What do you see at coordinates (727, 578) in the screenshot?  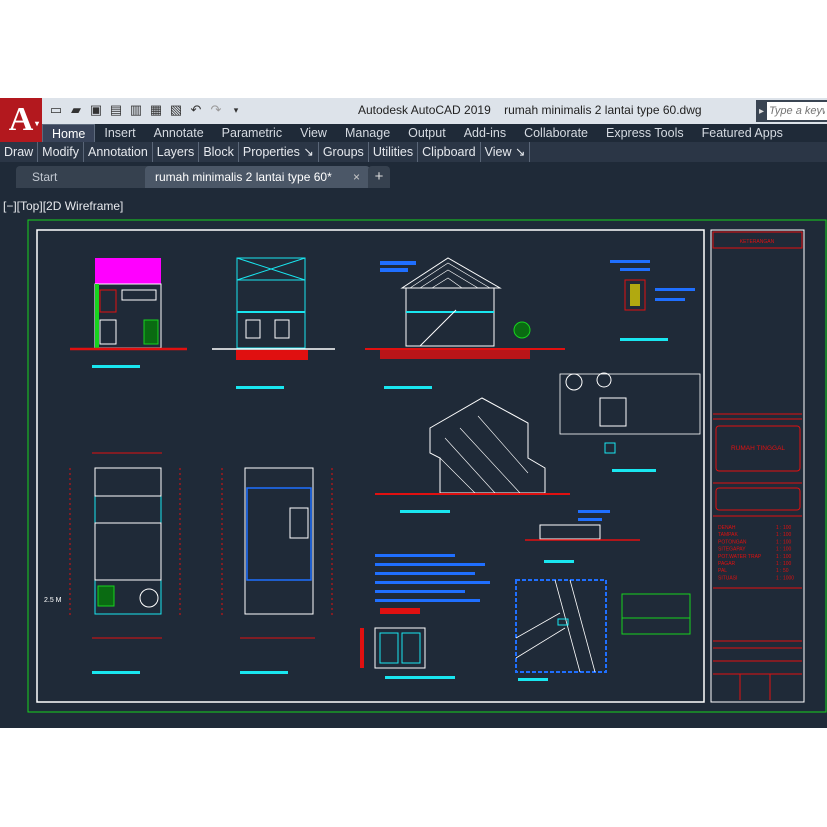 I see `sheet-name: SITUASI` at bounding box center [727, 578].